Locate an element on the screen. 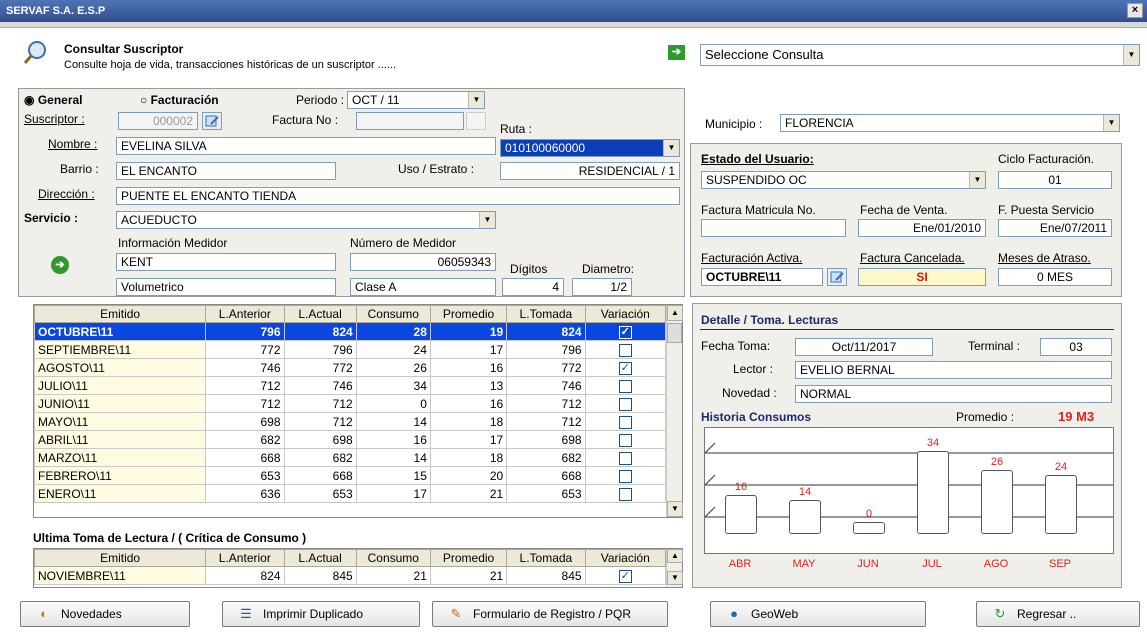 The width and height of the screenshot is (1147, 632). grid-cell: AGOSTO\11 is located at coordinates (120, 367).